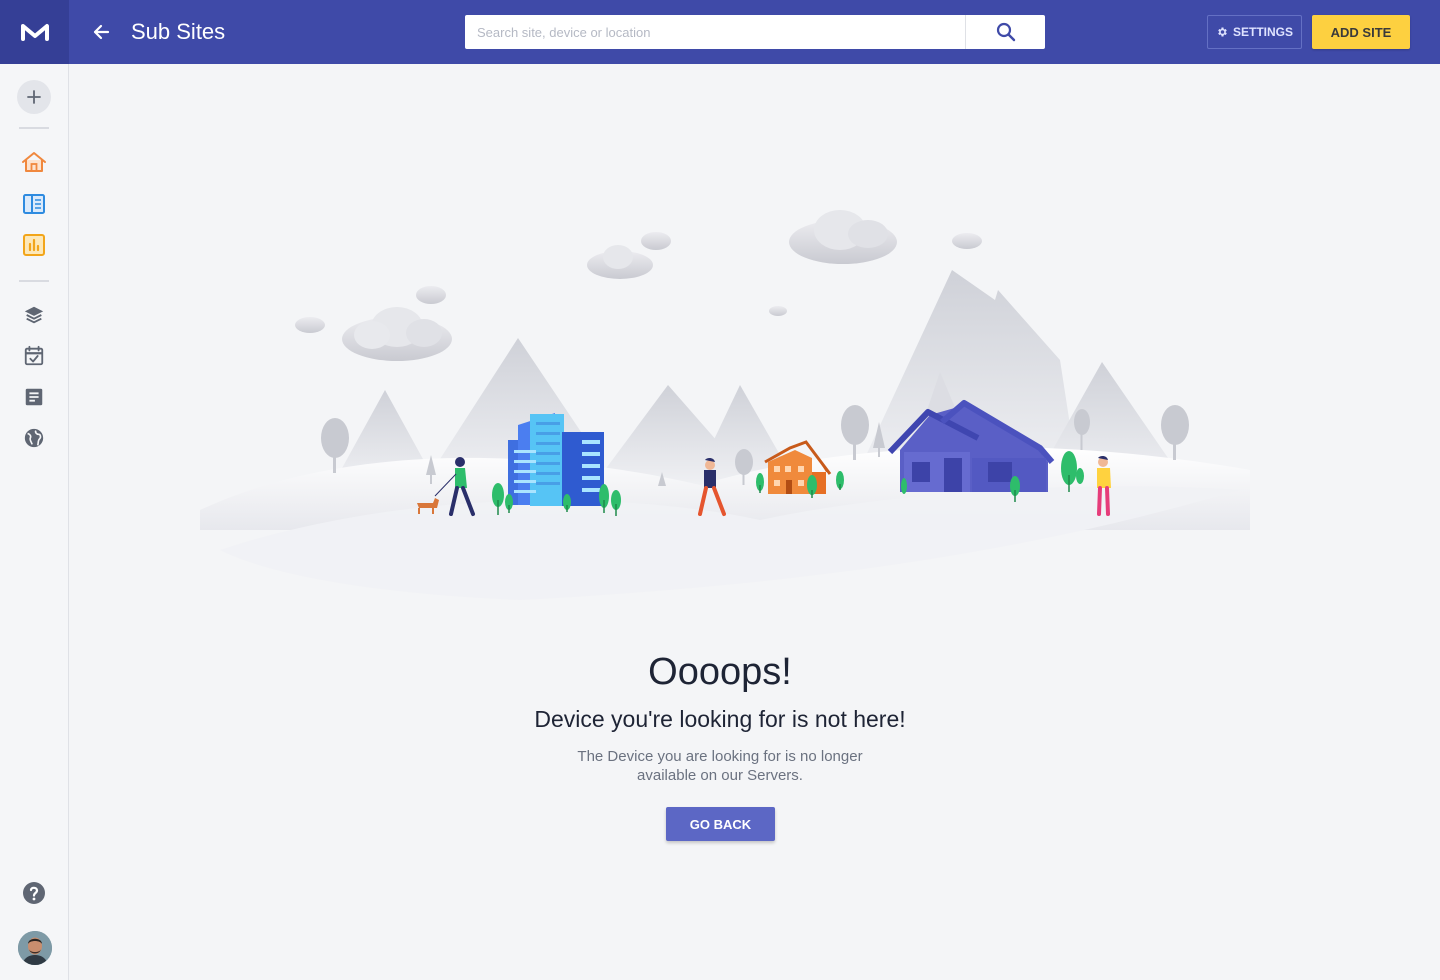  I want to click on layers-icon, so click(34, 315).